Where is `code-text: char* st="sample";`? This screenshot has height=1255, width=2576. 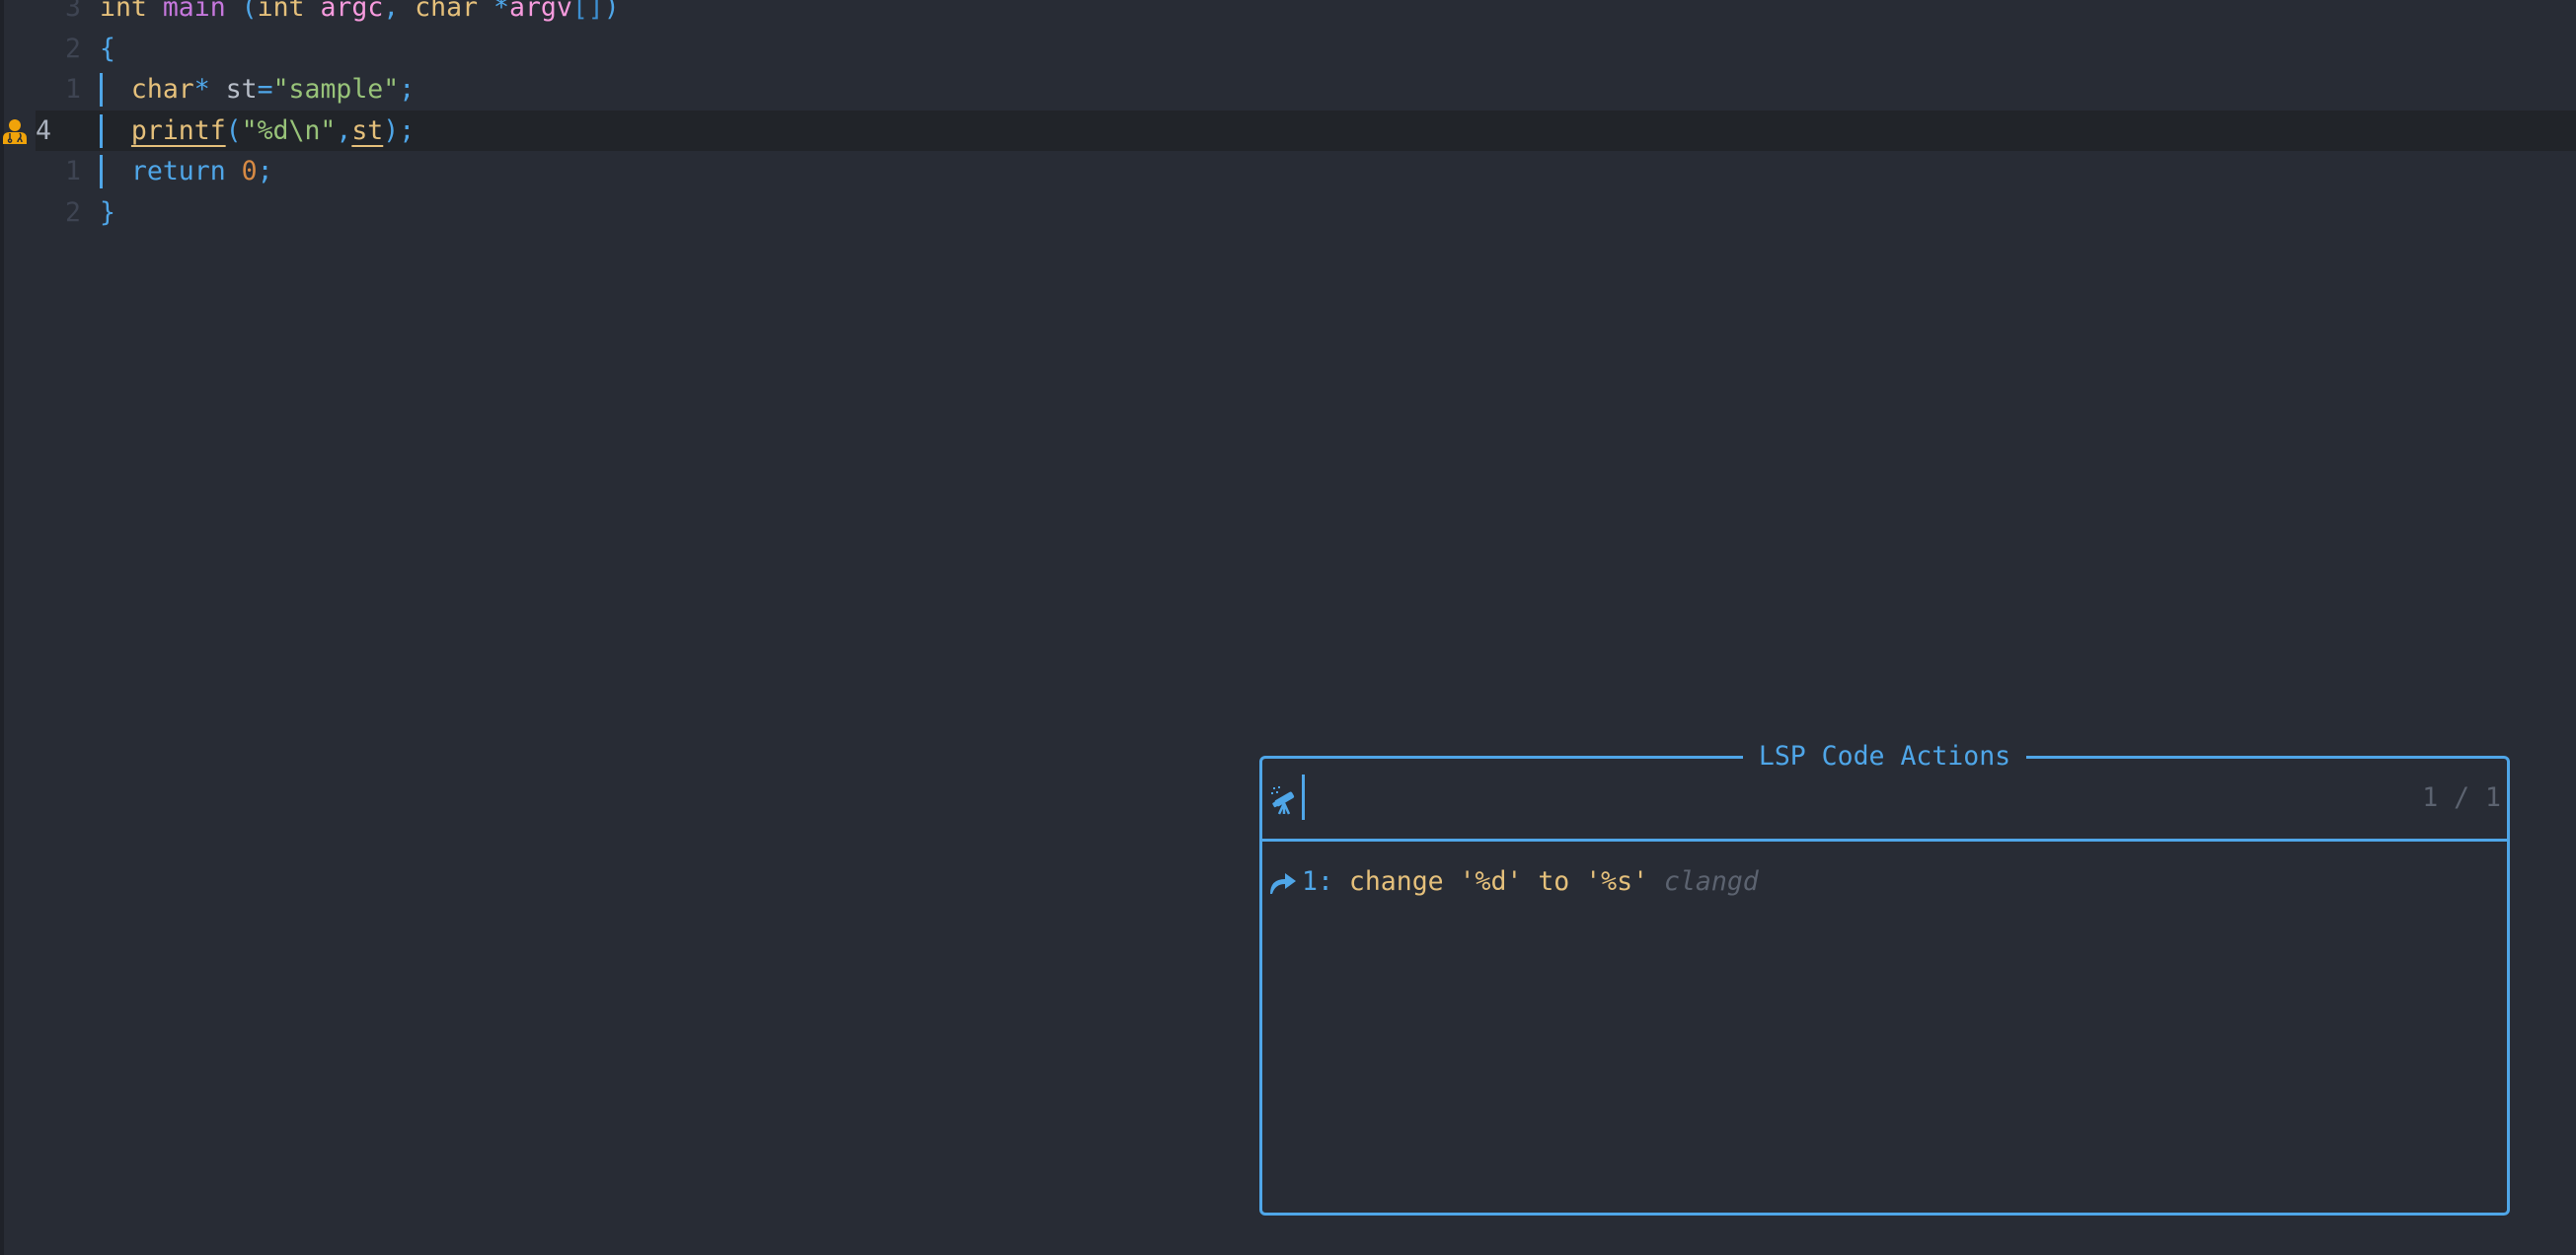 code-text: char* st="sample"; is located at coordinates (258, 90).